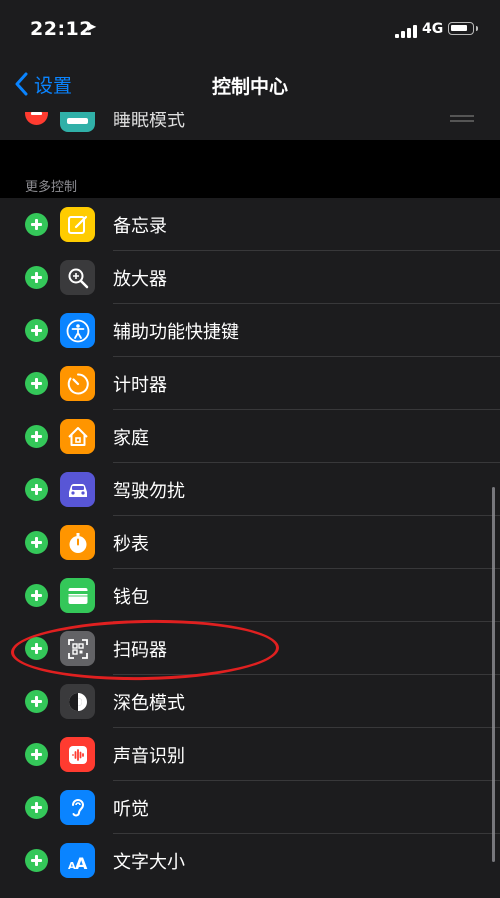 The width and height of the screenshot is (500, 898). What do you see at coordinates (140, 226) in the screenshot?
I see `list-item-label: 备忘录` at bounding box center [140, 226].